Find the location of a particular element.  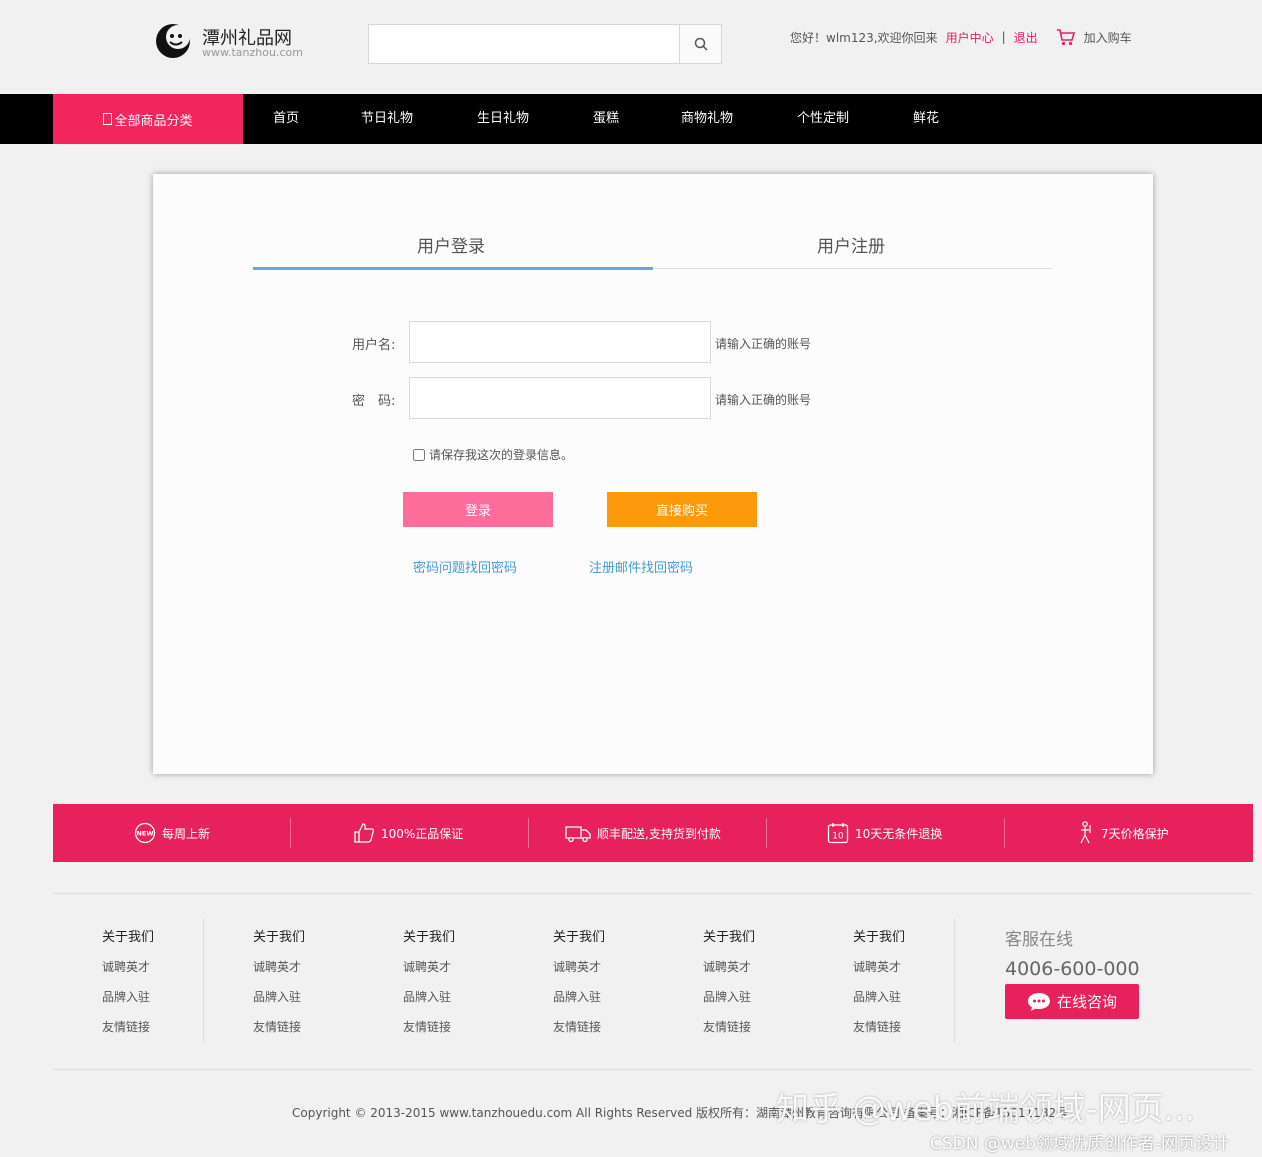

feature-label: 顺丰配送,支持货到付款 is located at coordinates (659, 833).